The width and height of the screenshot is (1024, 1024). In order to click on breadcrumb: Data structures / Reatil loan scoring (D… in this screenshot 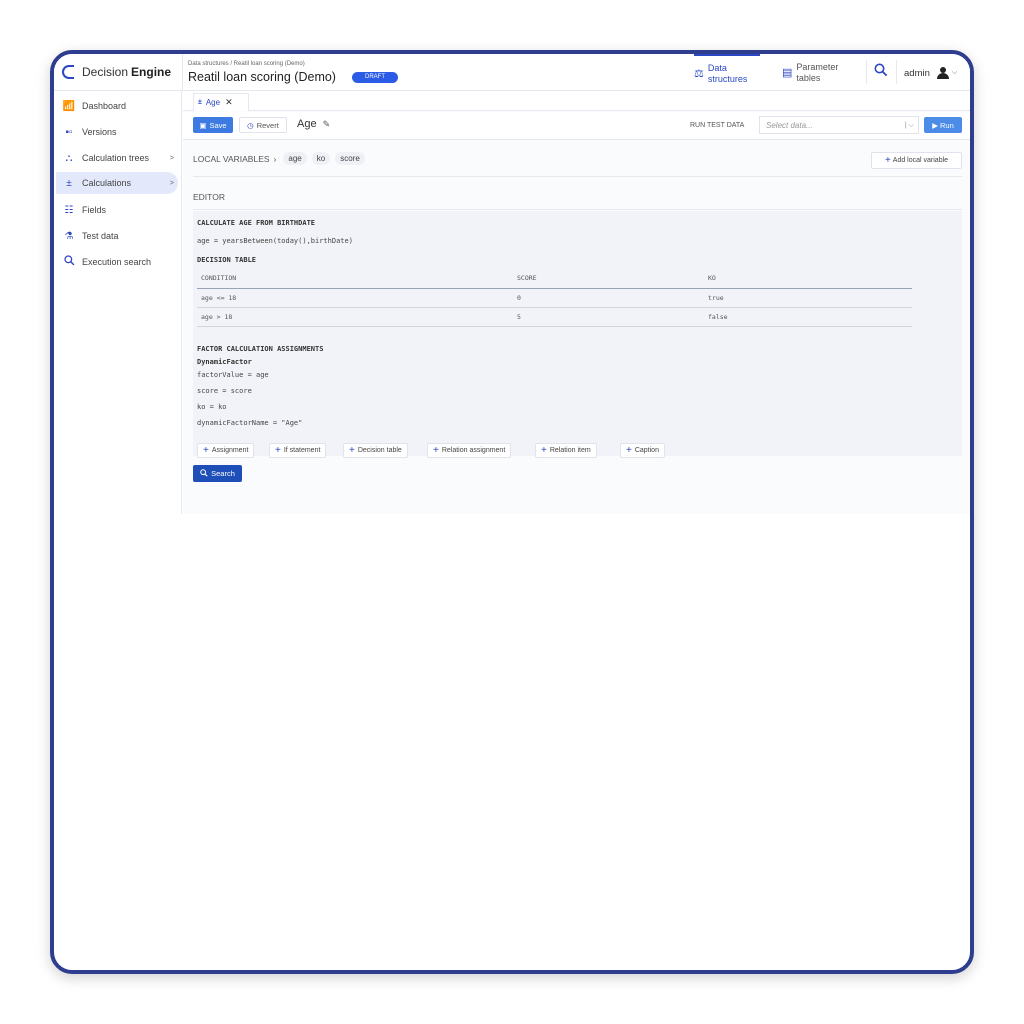, I will do `click(246, 64)`.